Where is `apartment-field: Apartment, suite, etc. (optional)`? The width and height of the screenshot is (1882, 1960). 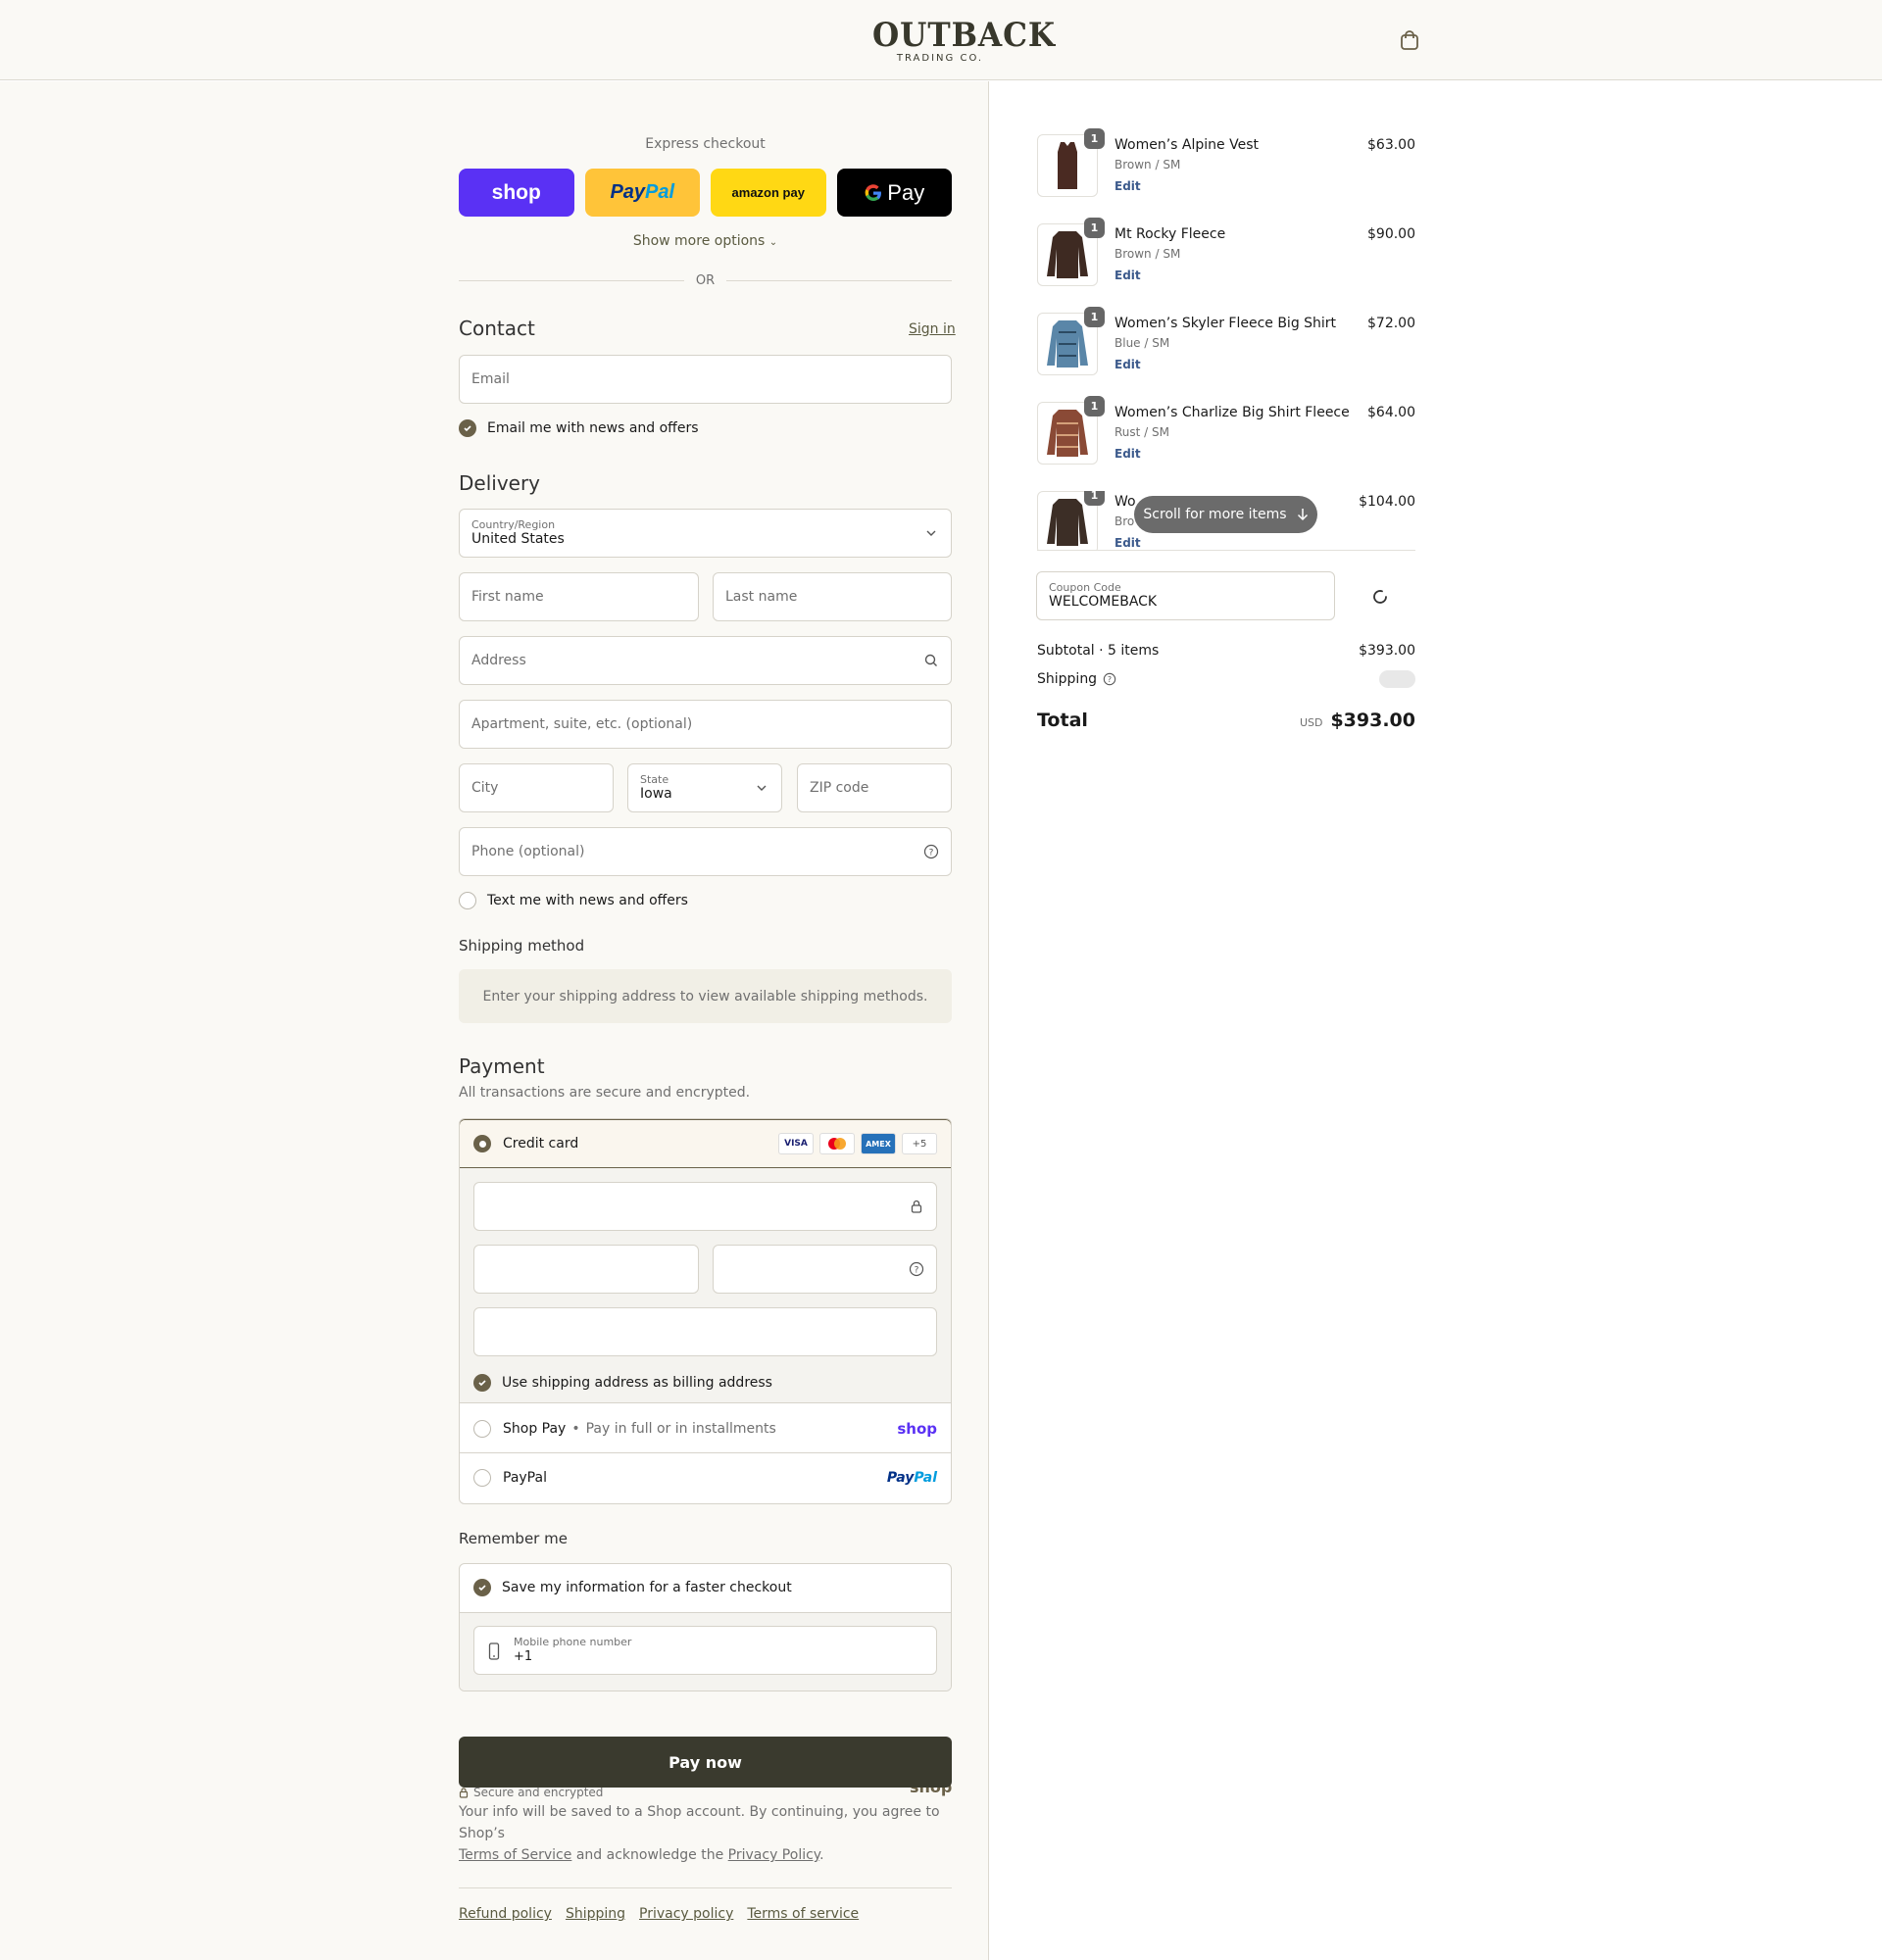
apartment-field: Apartment, suite, etc. (optional) is located at coordinates (705, 724).